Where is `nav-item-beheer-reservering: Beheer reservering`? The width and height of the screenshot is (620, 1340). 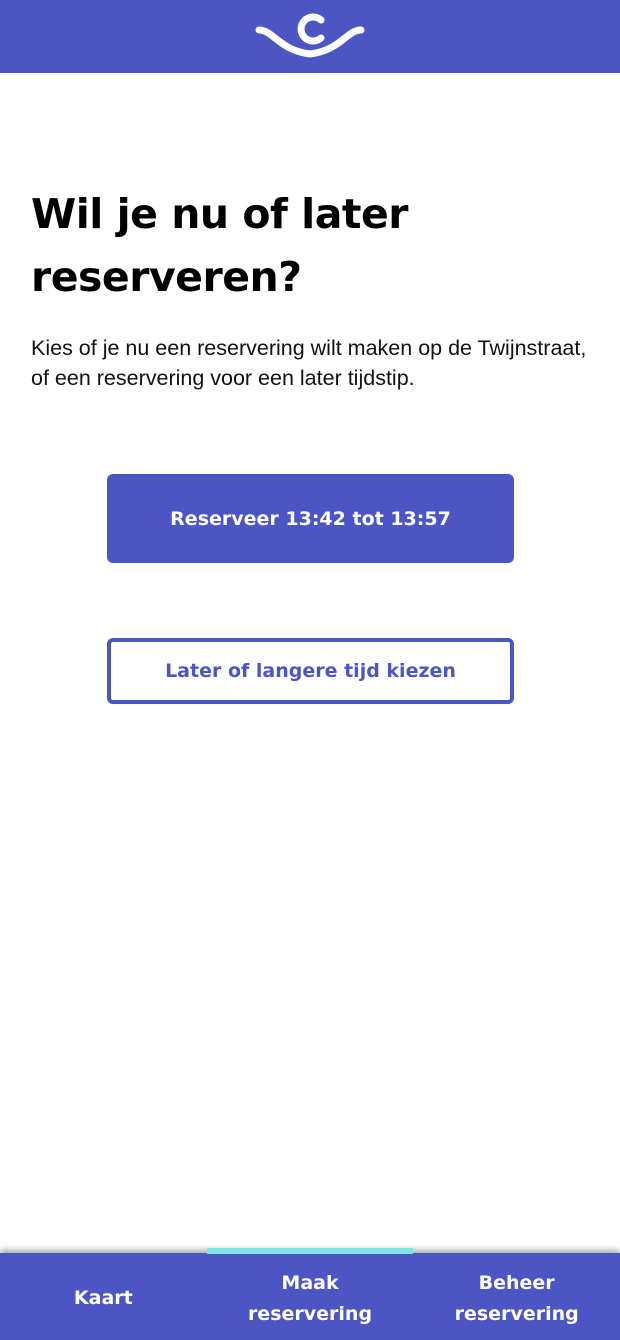
nav-item-beheer-reservering: Beheer reservering is located at coordinates (516, 1296).